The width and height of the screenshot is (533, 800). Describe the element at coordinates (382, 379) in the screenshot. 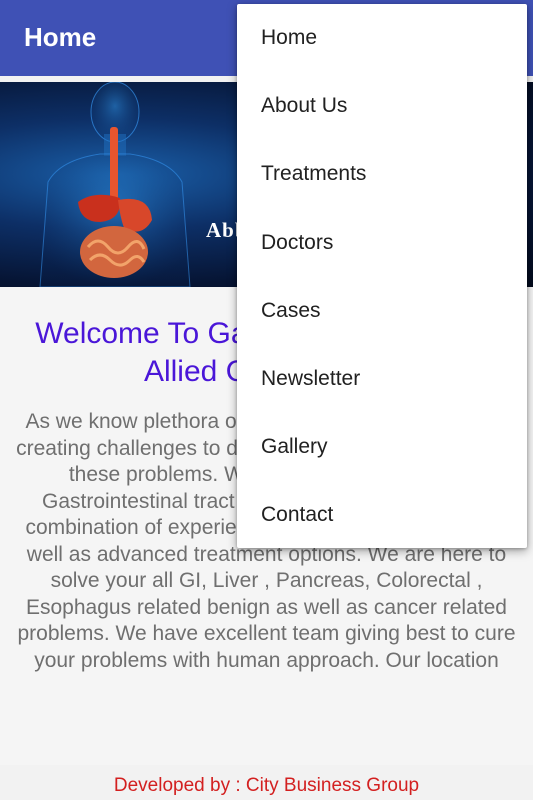

I see `menu-item-newsletter: Newsletter` at that location.